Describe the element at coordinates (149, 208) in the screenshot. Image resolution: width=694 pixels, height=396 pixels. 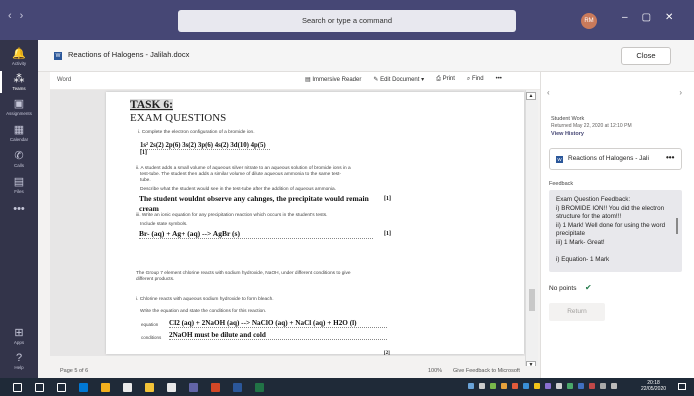
I see `answer-2-line-2: cream` at that location.